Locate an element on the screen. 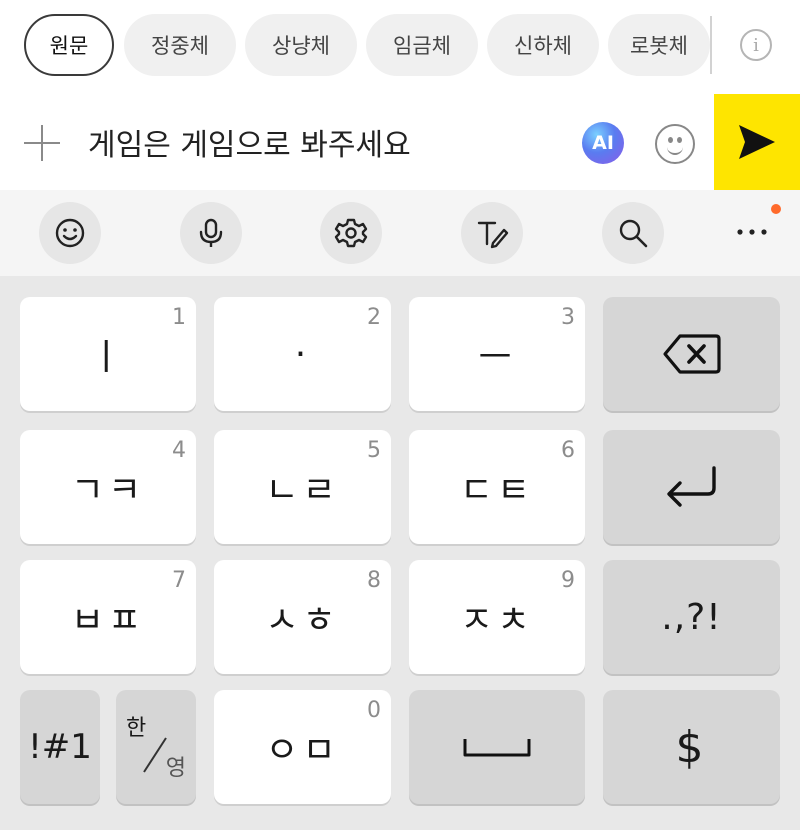  key-7: 7 ㅂㅍ is located at coordinates (108, 617).